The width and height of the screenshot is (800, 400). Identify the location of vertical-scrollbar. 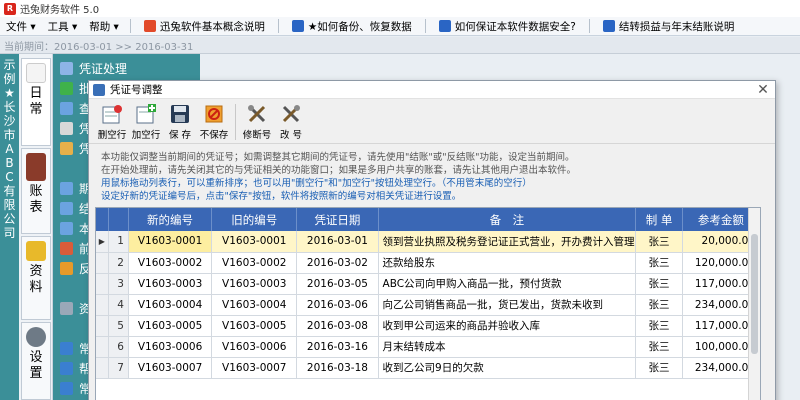
(754, 304).